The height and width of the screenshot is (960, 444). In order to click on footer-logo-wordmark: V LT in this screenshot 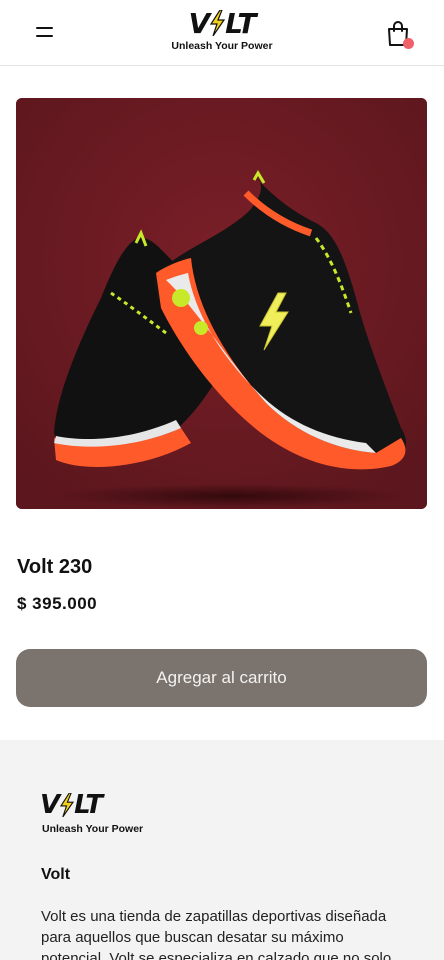, I will do `click(94, 805)`.